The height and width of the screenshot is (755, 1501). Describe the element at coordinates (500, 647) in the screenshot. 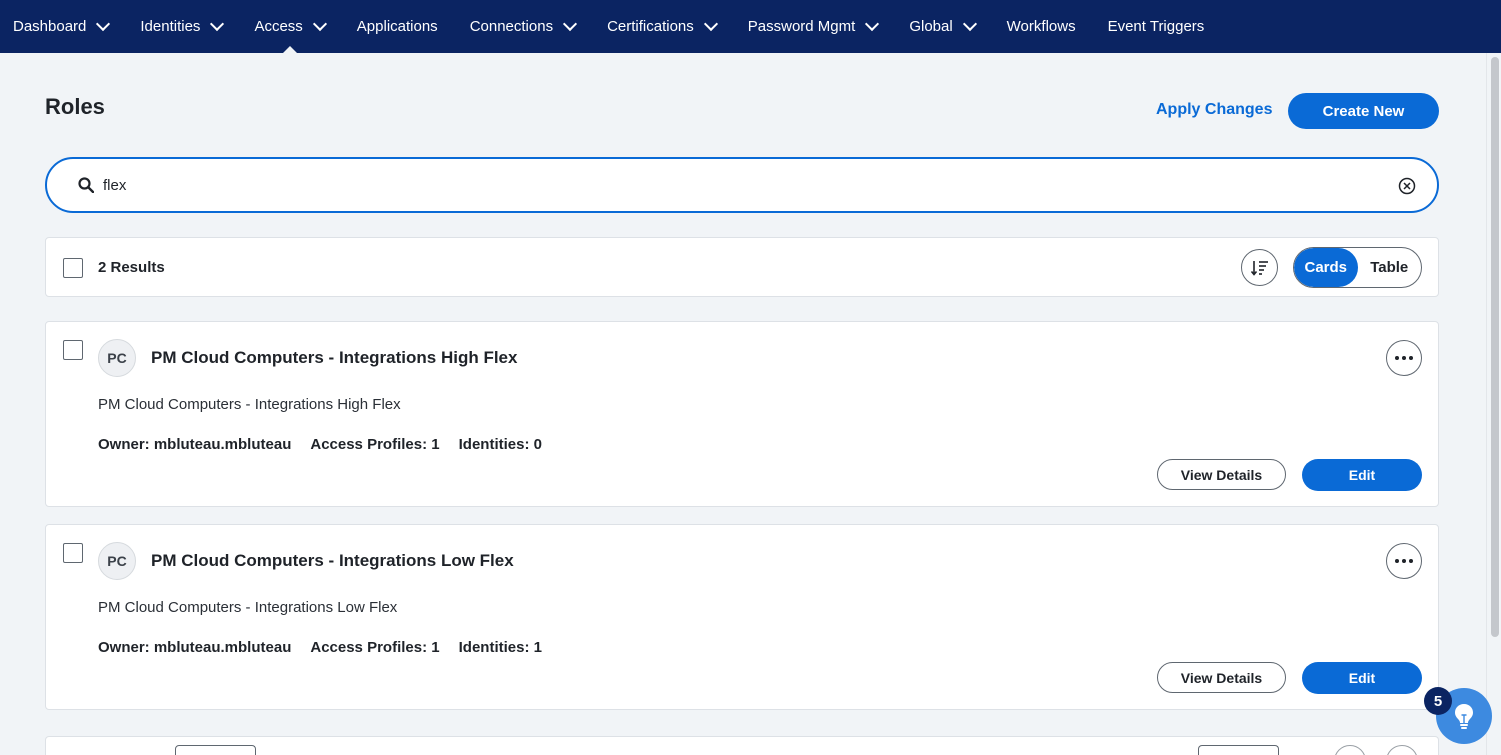

I see `identities-label: Identities: 1` at that location.